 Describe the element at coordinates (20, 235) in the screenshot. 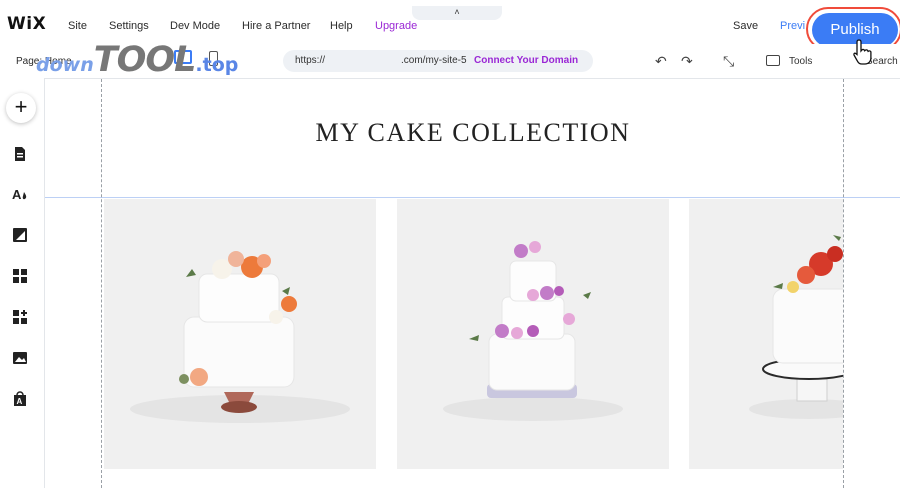

I see `background-icon` at that location.